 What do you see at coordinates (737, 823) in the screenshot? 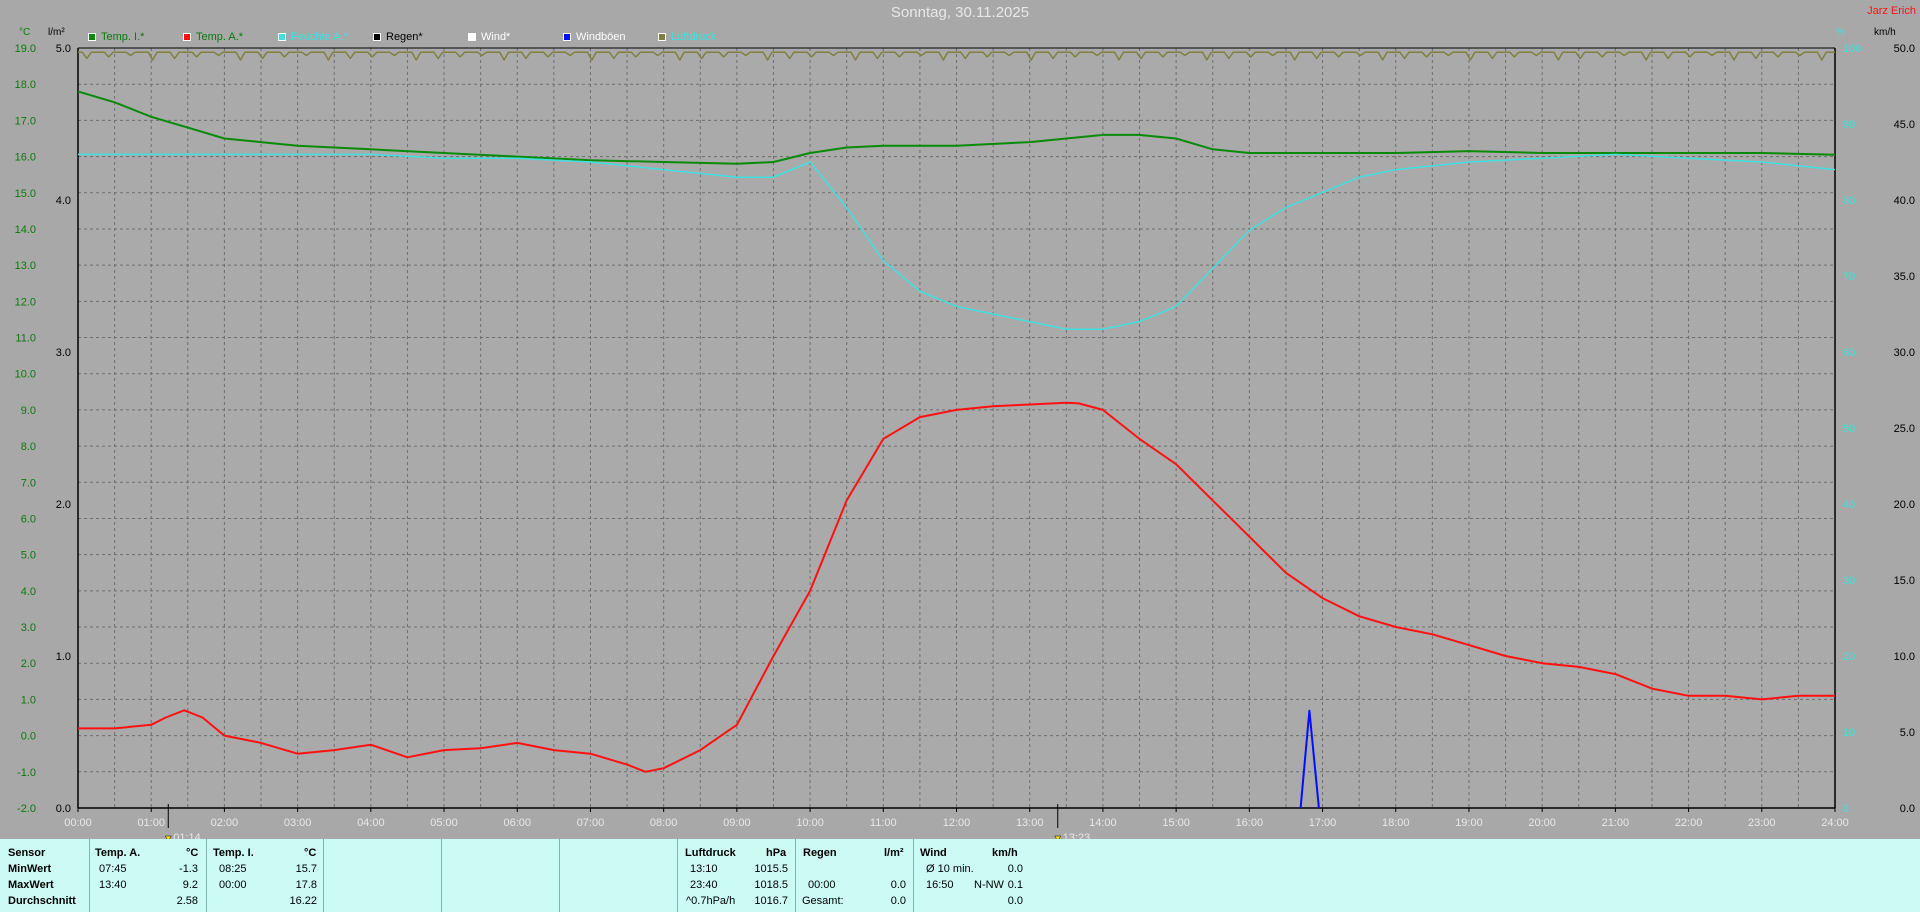
I see `x-tick-label: 09:00` at bounding box center [737, 823].